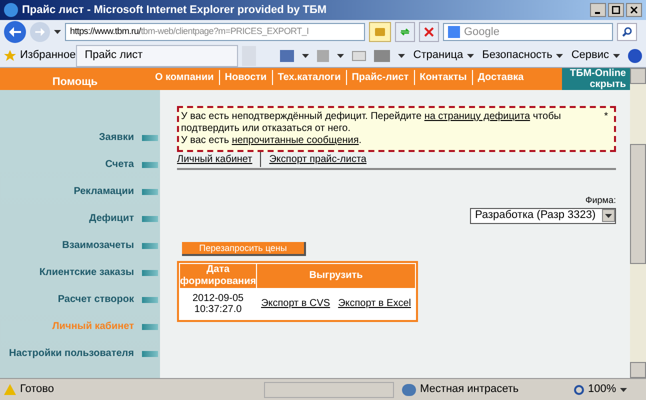  What do you see at coordinates (244, 249) in the screenshot?
I see `refresh-prices-button: Перезапросить цены` at bounding box center [244, 249].